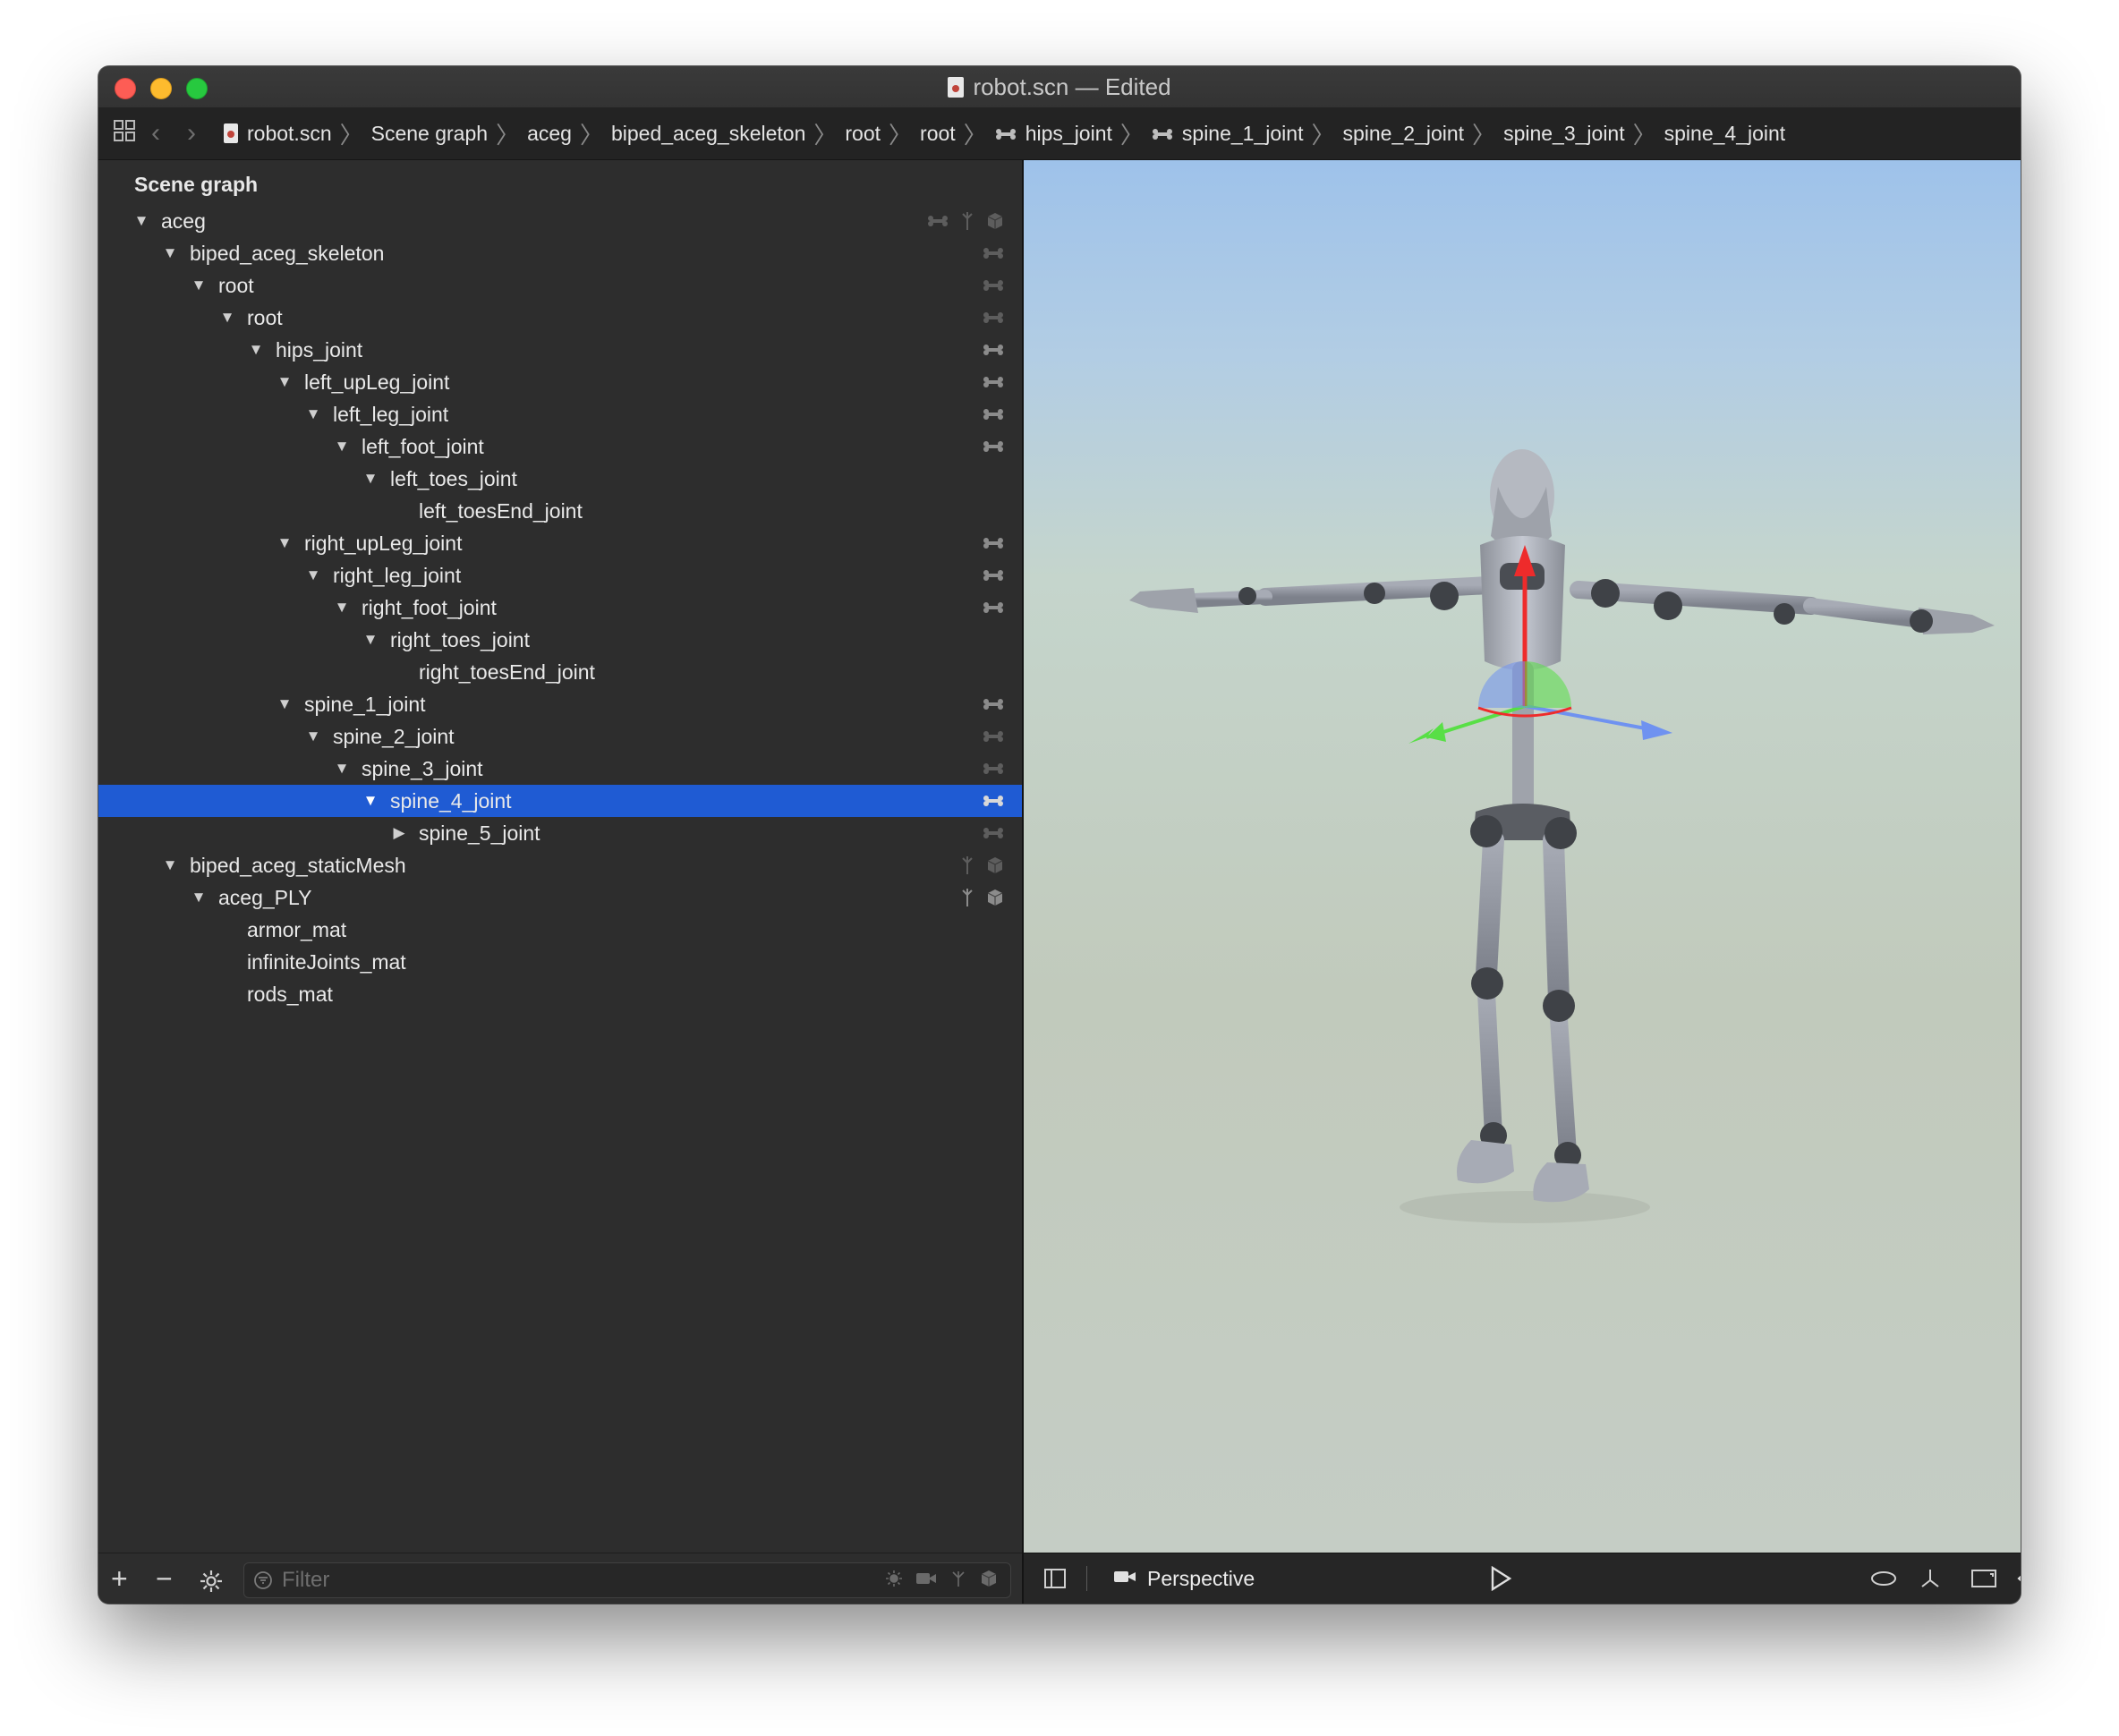  I want to click on scene-graph-node-label: biped_aceg_skeleton, so click(288, 254).